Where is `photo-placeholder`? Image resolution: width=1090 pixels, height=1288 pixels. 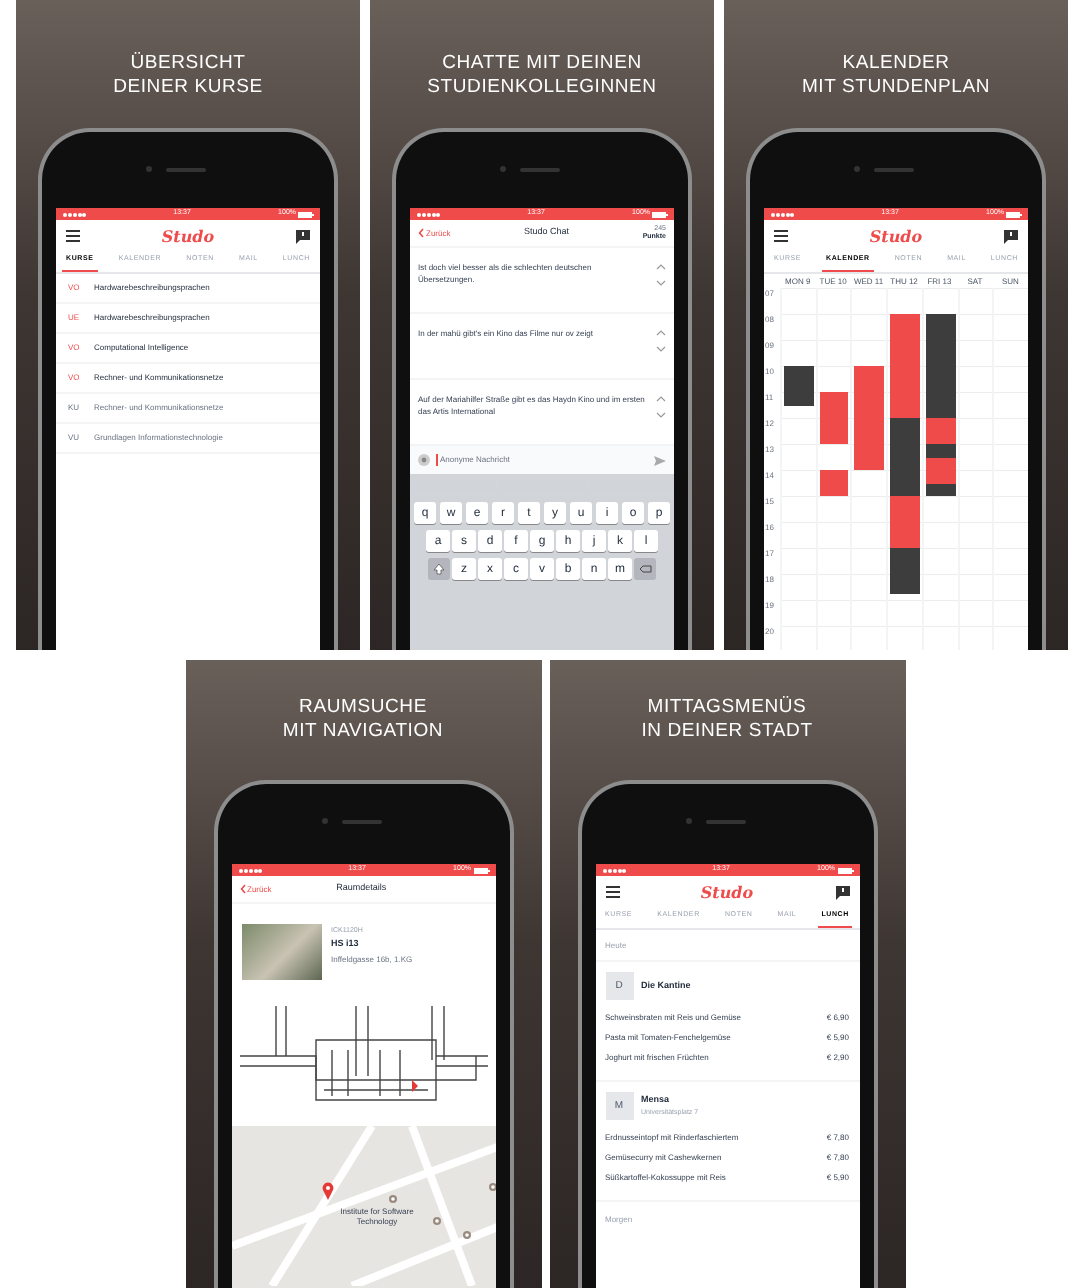 photo-placeholder is located at coordinates (281, 952).